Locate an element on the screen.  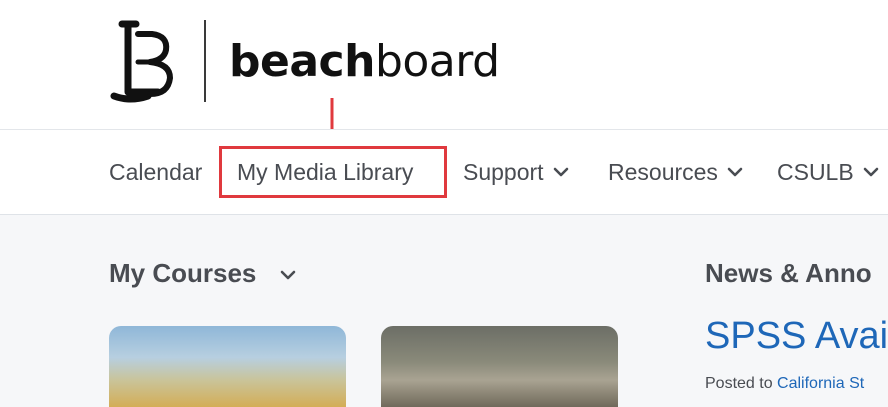
nav-support-label: Support is located at coordinates (503, 171).